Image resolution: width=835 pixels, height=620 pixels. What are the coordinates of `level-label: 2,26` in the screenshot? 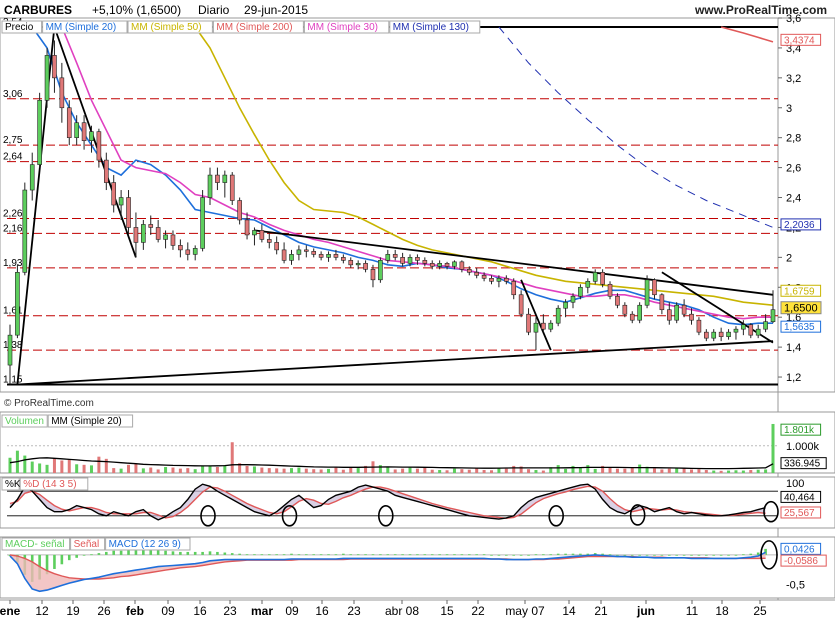 It's located at (13, 213).